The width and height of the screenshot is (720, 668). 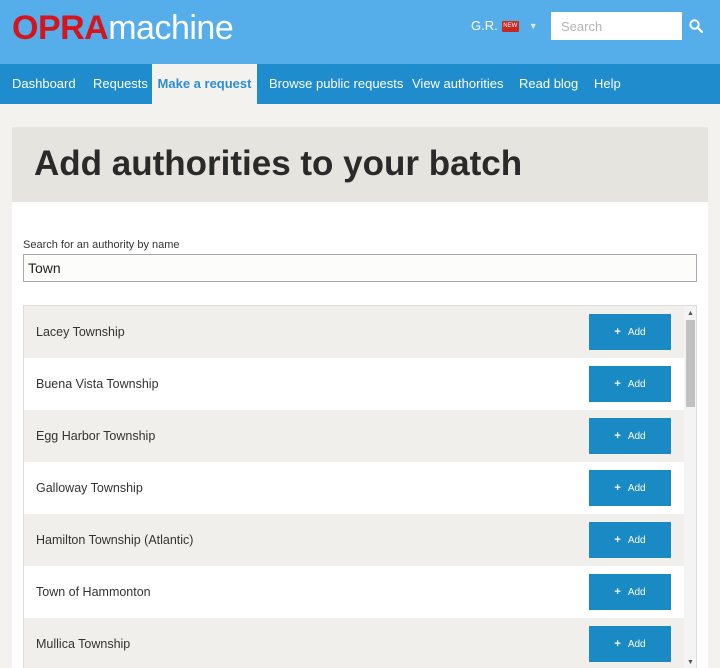 I want to click on logo-opra: OPRA, so click(x=60, y=28).